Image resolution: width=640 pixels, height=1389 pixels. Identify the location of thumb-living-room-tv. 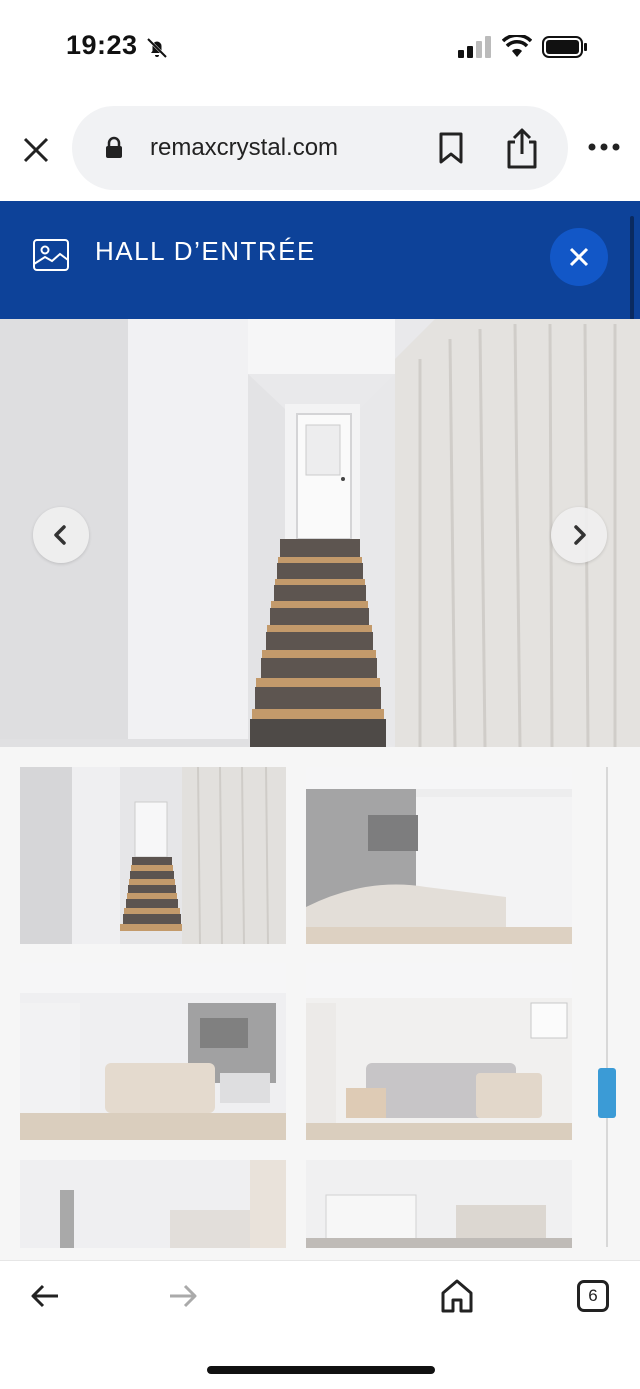
(439, 855).